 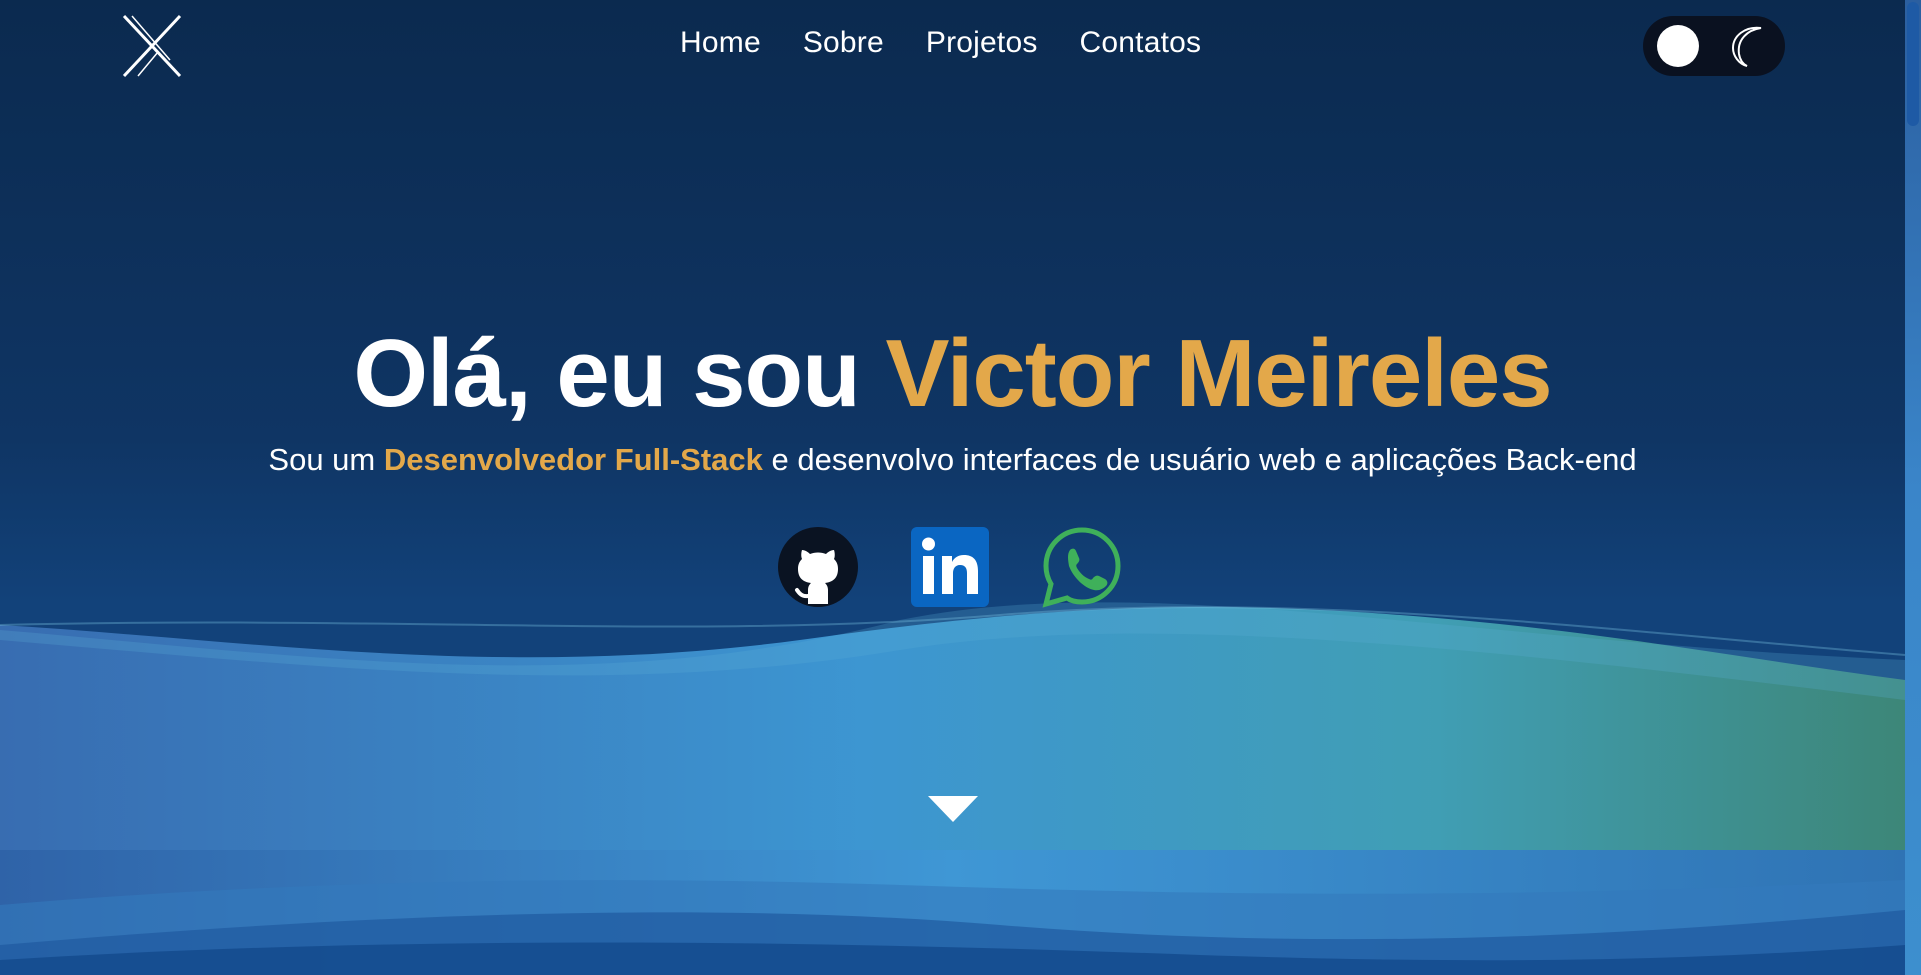 I want to click on hero-subtitle-prefix: Sou um, so click(x=326, y=459).